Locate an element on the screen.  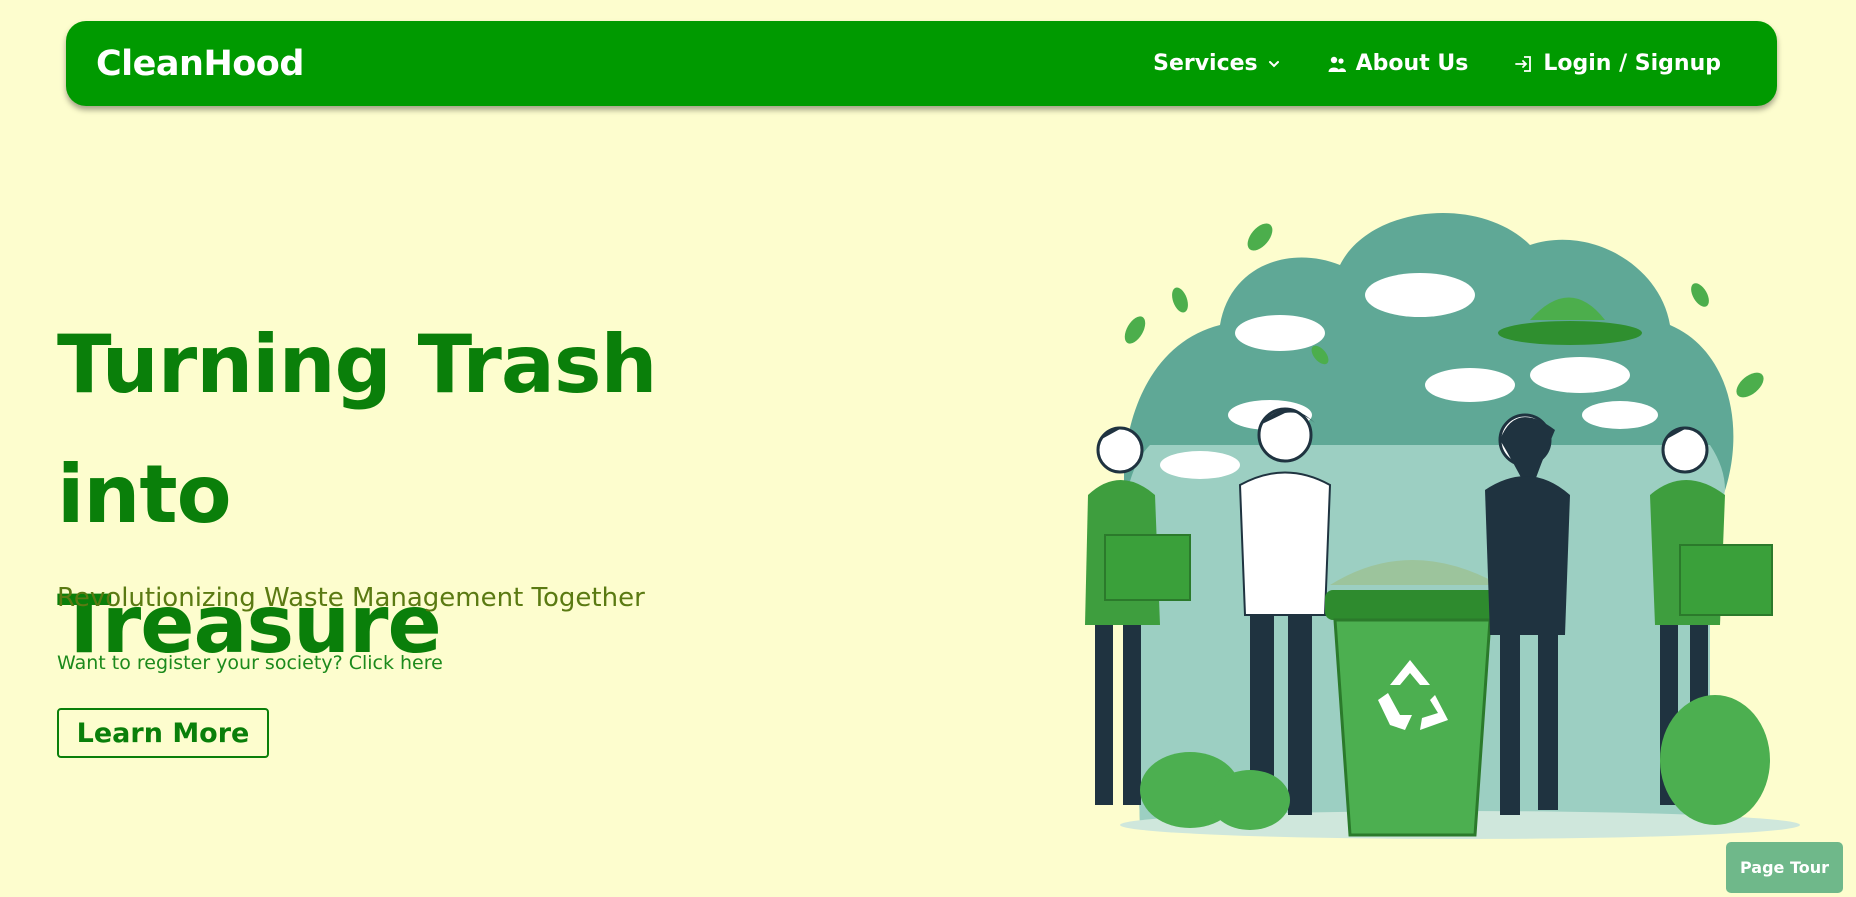
people-icon is located at coordinates (1337, 64).